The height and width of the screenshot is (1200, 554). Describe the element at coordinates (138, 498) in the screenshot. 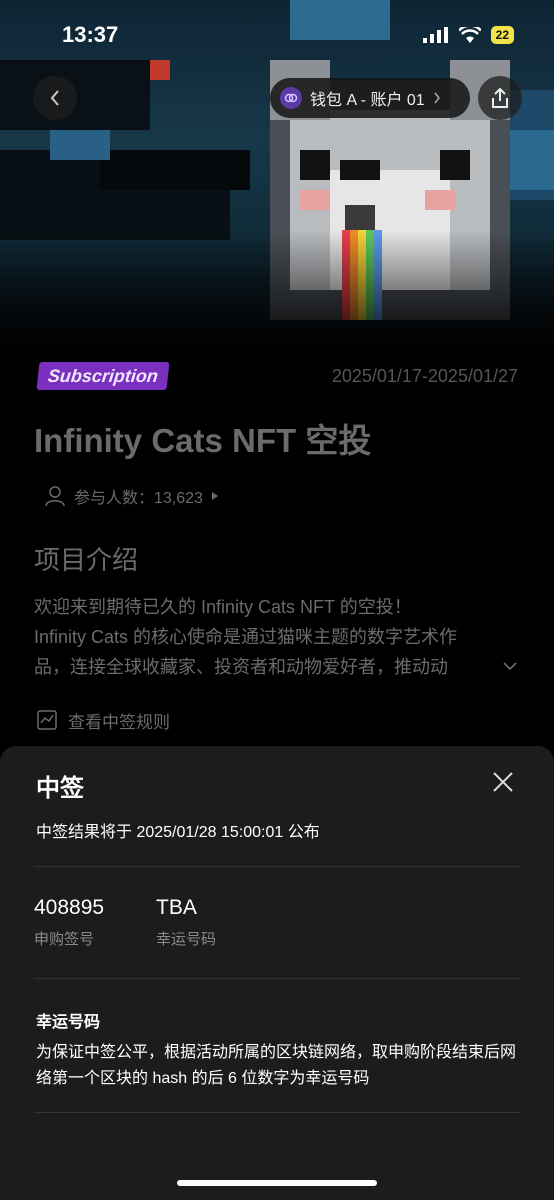

I see `participants-label: 参与人数：13,623` at that location.